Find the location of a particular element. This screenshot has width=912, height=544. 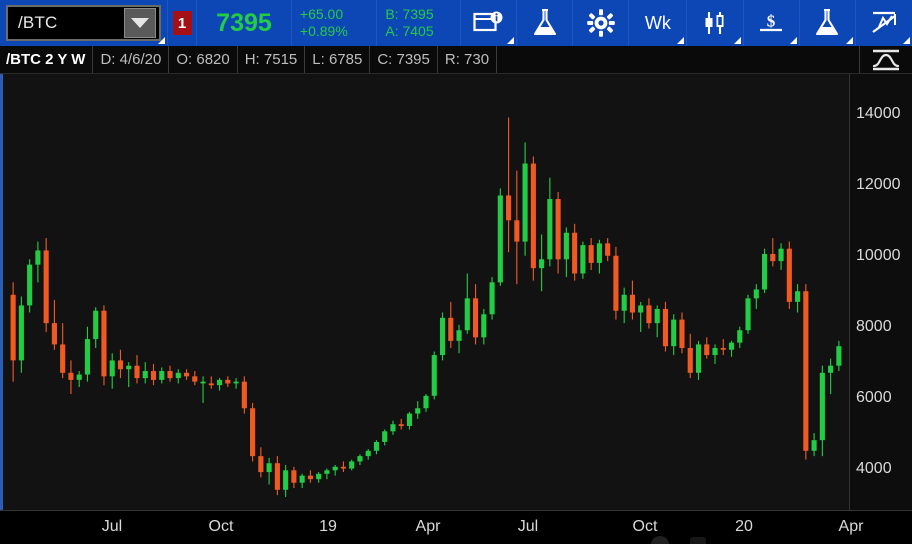

resize-corner-icon is located at coordinates (161, 40).